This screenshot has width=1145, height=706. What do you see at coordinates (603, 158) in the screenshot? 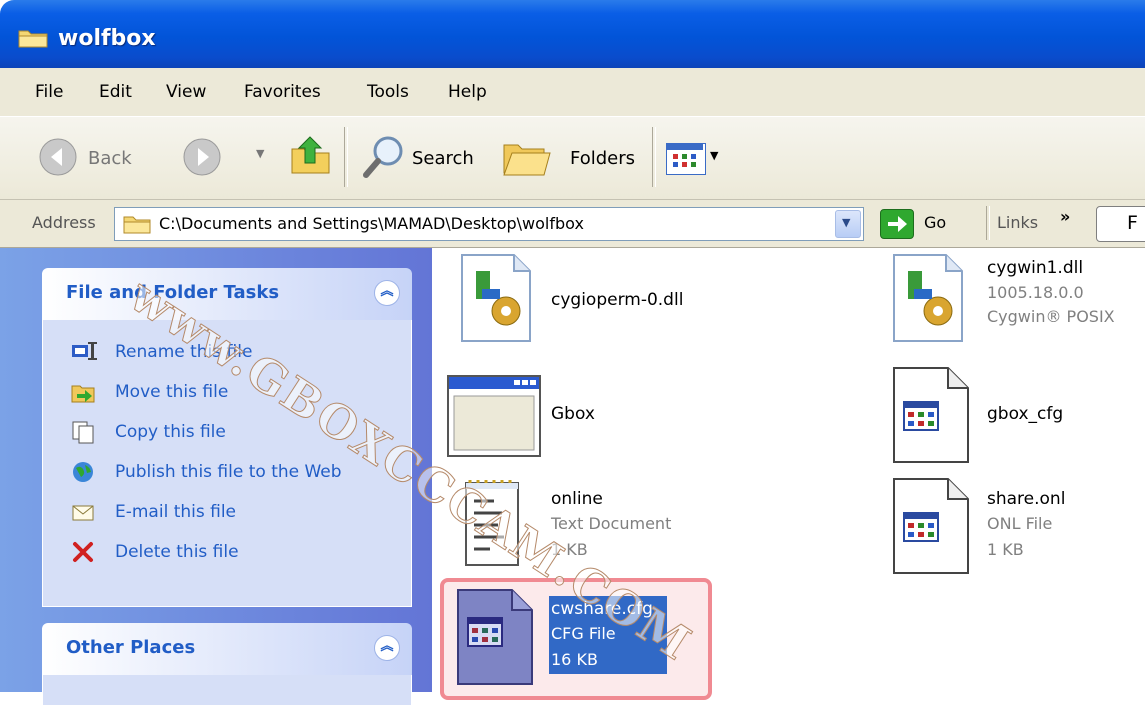
I see `folders-label: Folders` at bounding box center [603, 158].